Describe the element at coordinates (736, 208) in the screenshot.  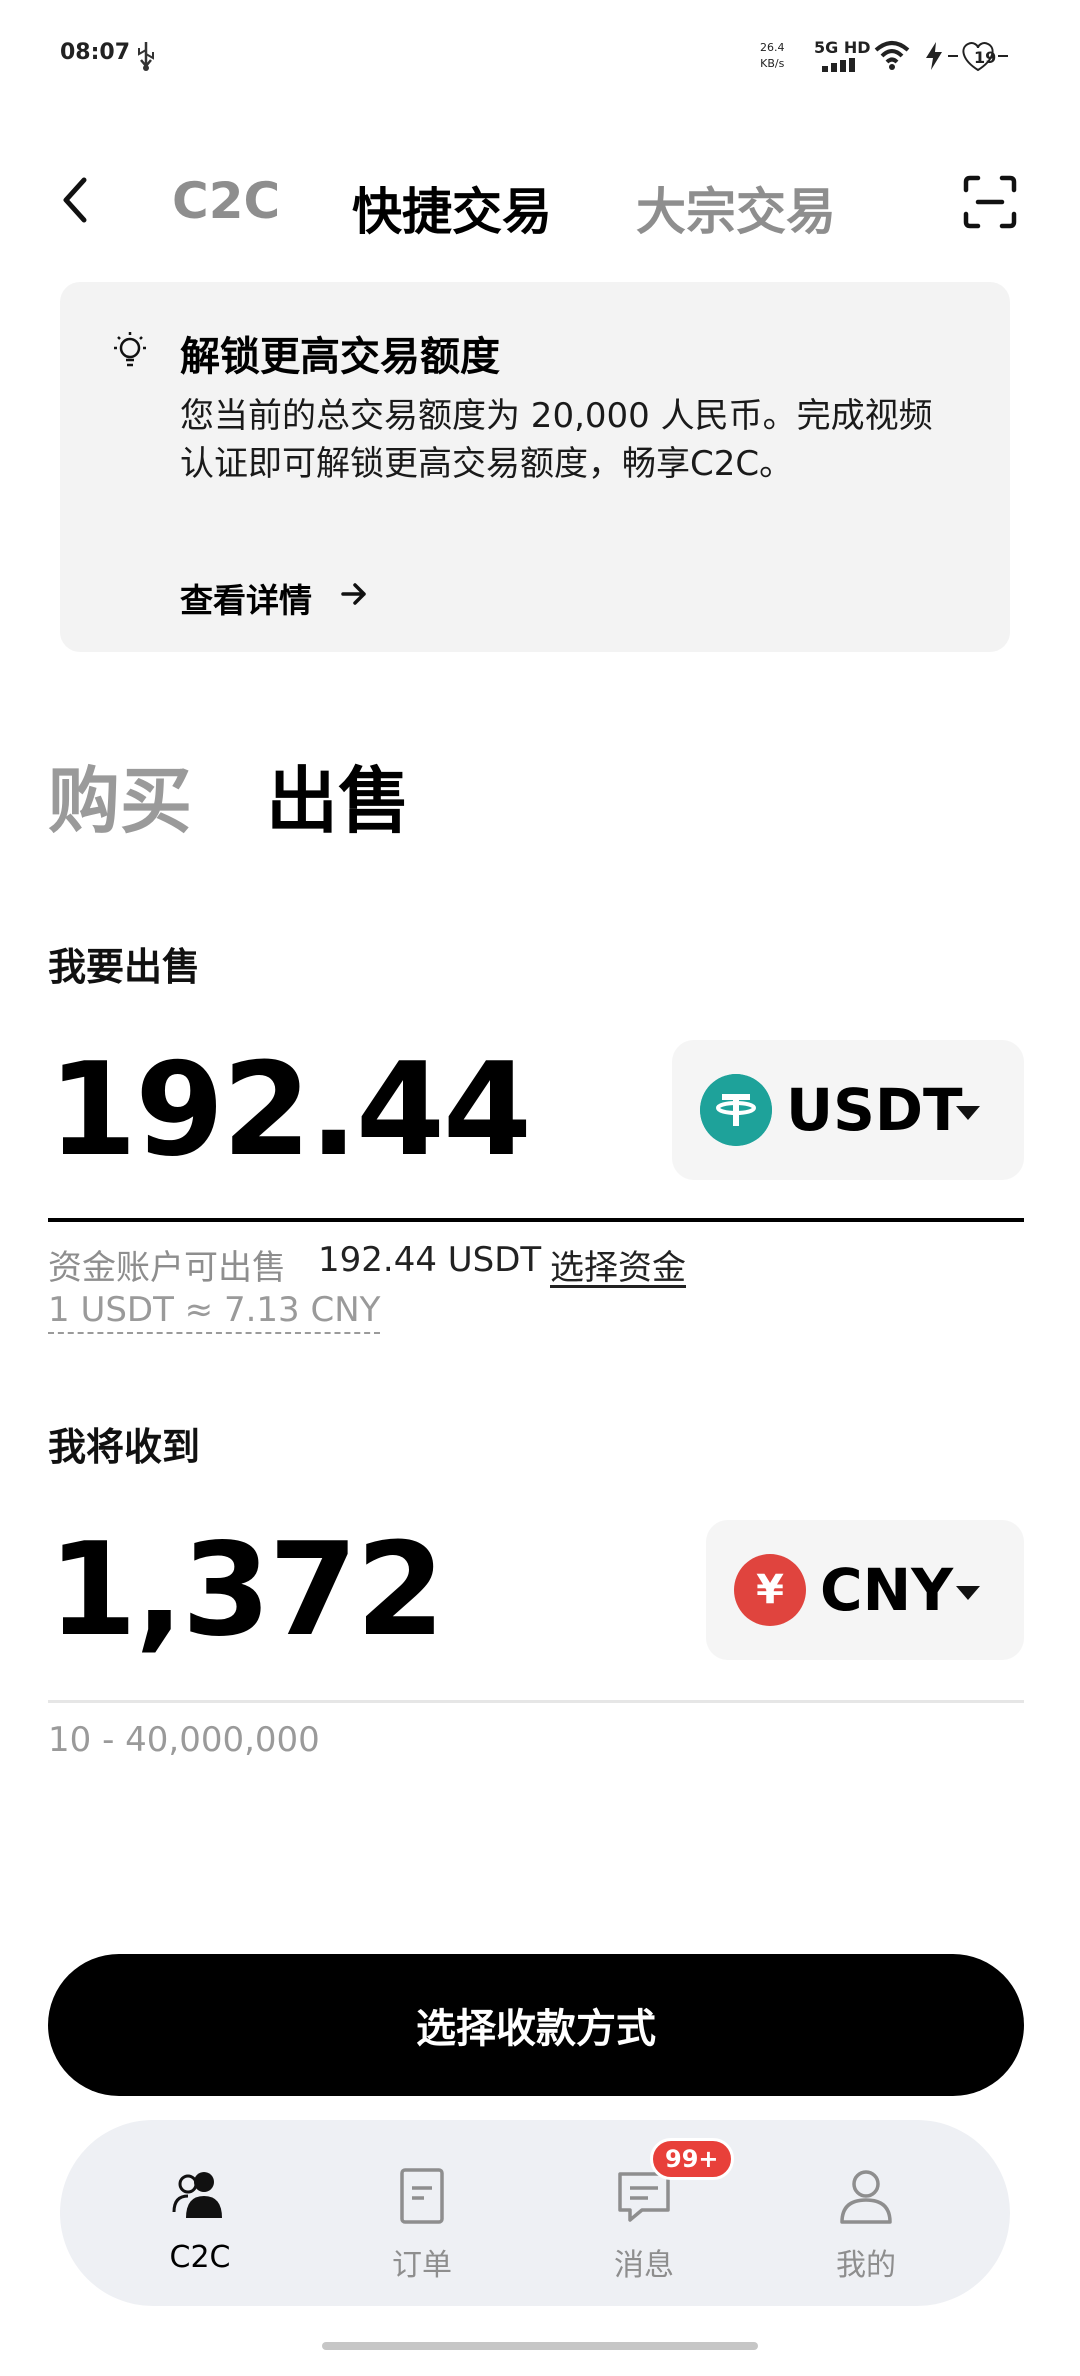
I see `tab-bulk-trade: 大宗交易` at that location.